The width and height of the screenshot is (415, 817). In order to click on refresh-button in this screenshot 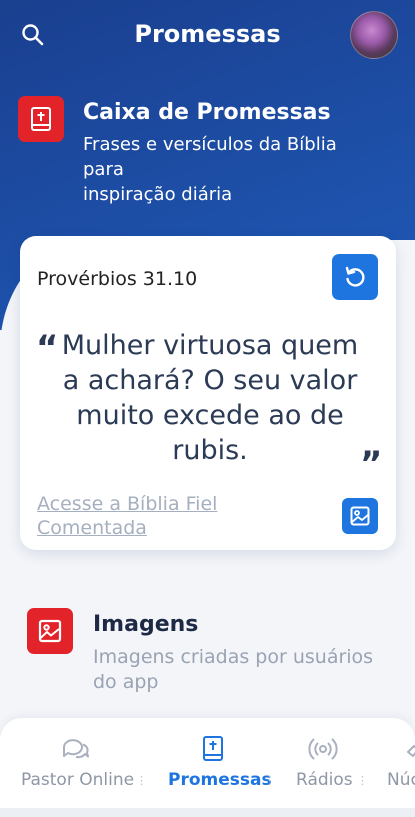, I will do `click(355, 277)`.